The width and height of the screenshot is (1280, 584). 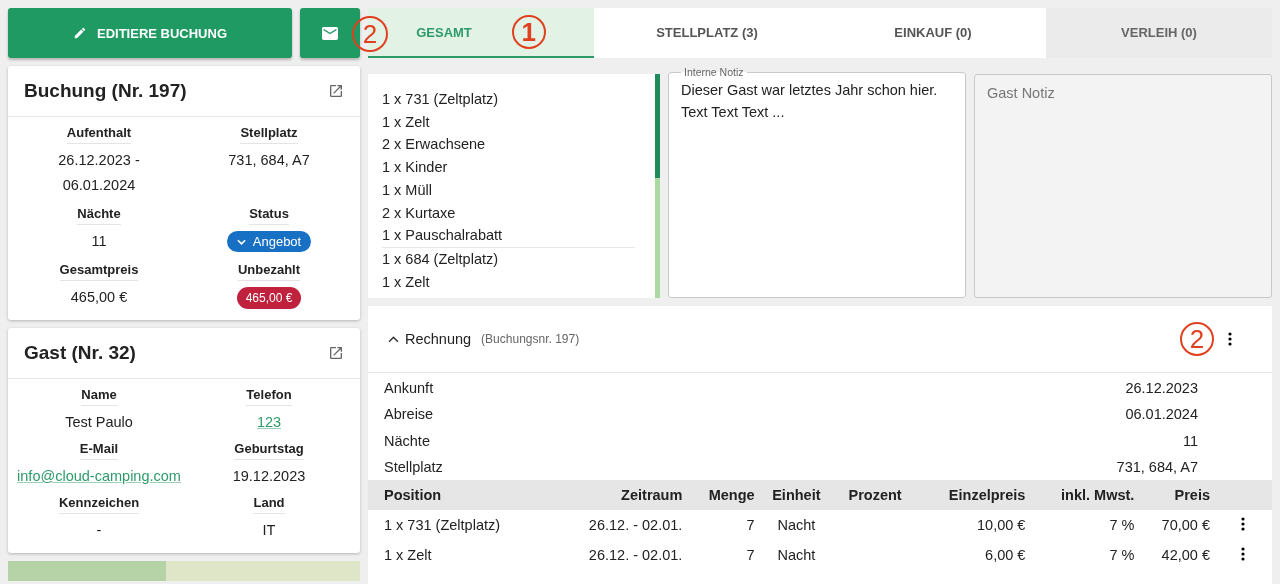 What do you see at coordinates (722, 495) in the screenshot?
I see `column-header: Menge` at bounding box center [722, 495].